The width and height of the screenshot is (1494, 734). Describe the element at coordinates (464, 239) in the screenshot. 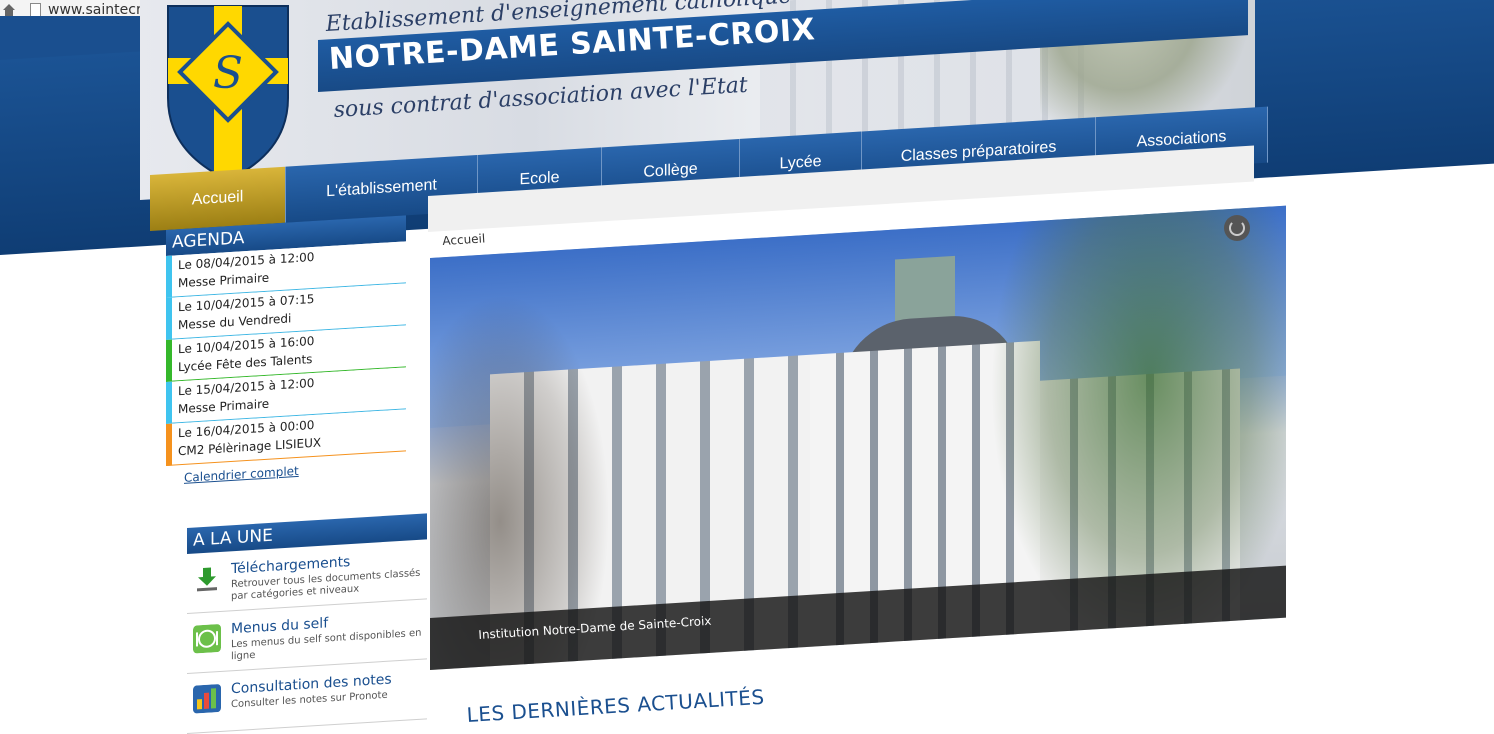

I see `breadcrumb-accueil: Accueil` at that location.